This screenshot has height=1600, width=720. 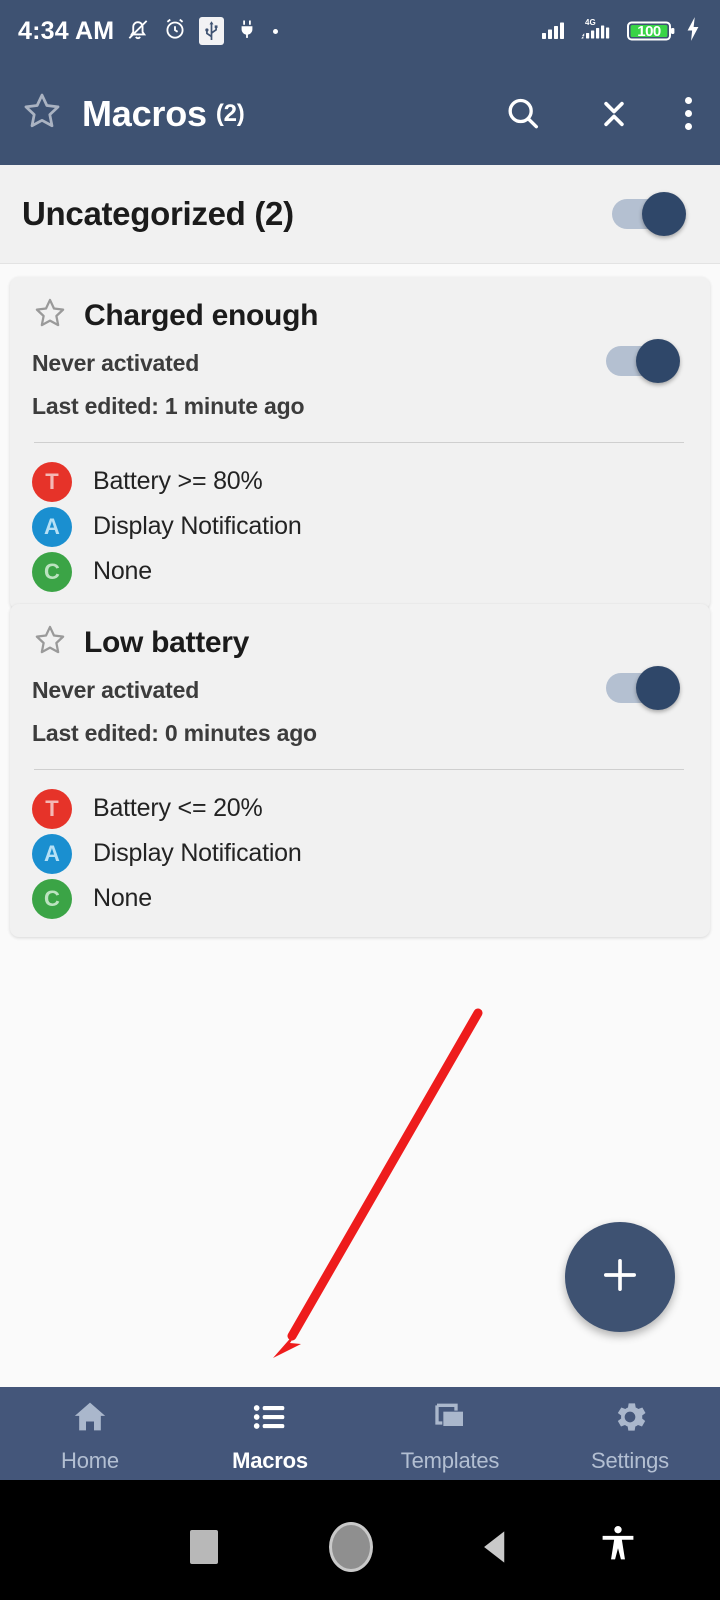 I want to click on search-icon, so click(x=523, y=114).